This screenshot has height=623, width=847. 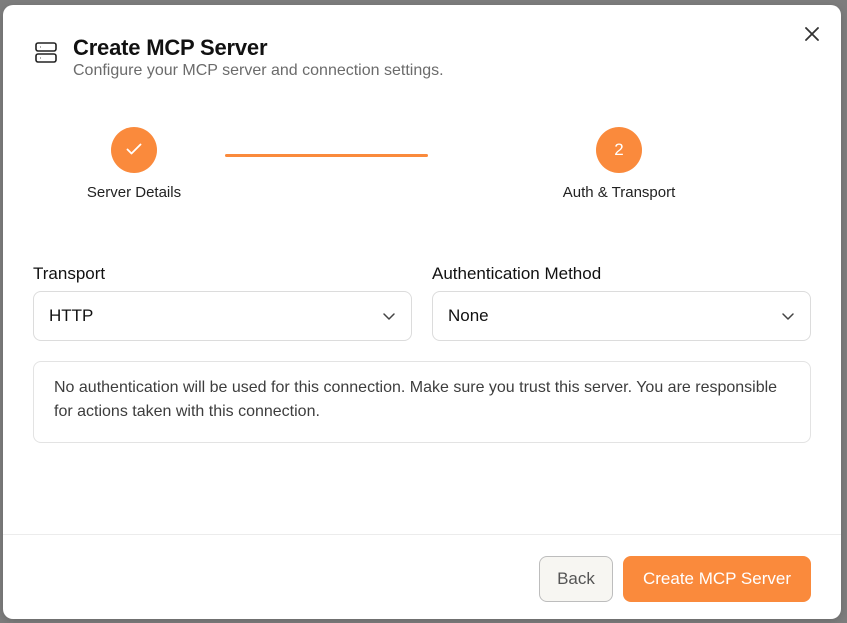 What do you see at coordinates (69, 273) in the screenshot?
I see `transport-label: Transport` at bounding box center [69, 273].